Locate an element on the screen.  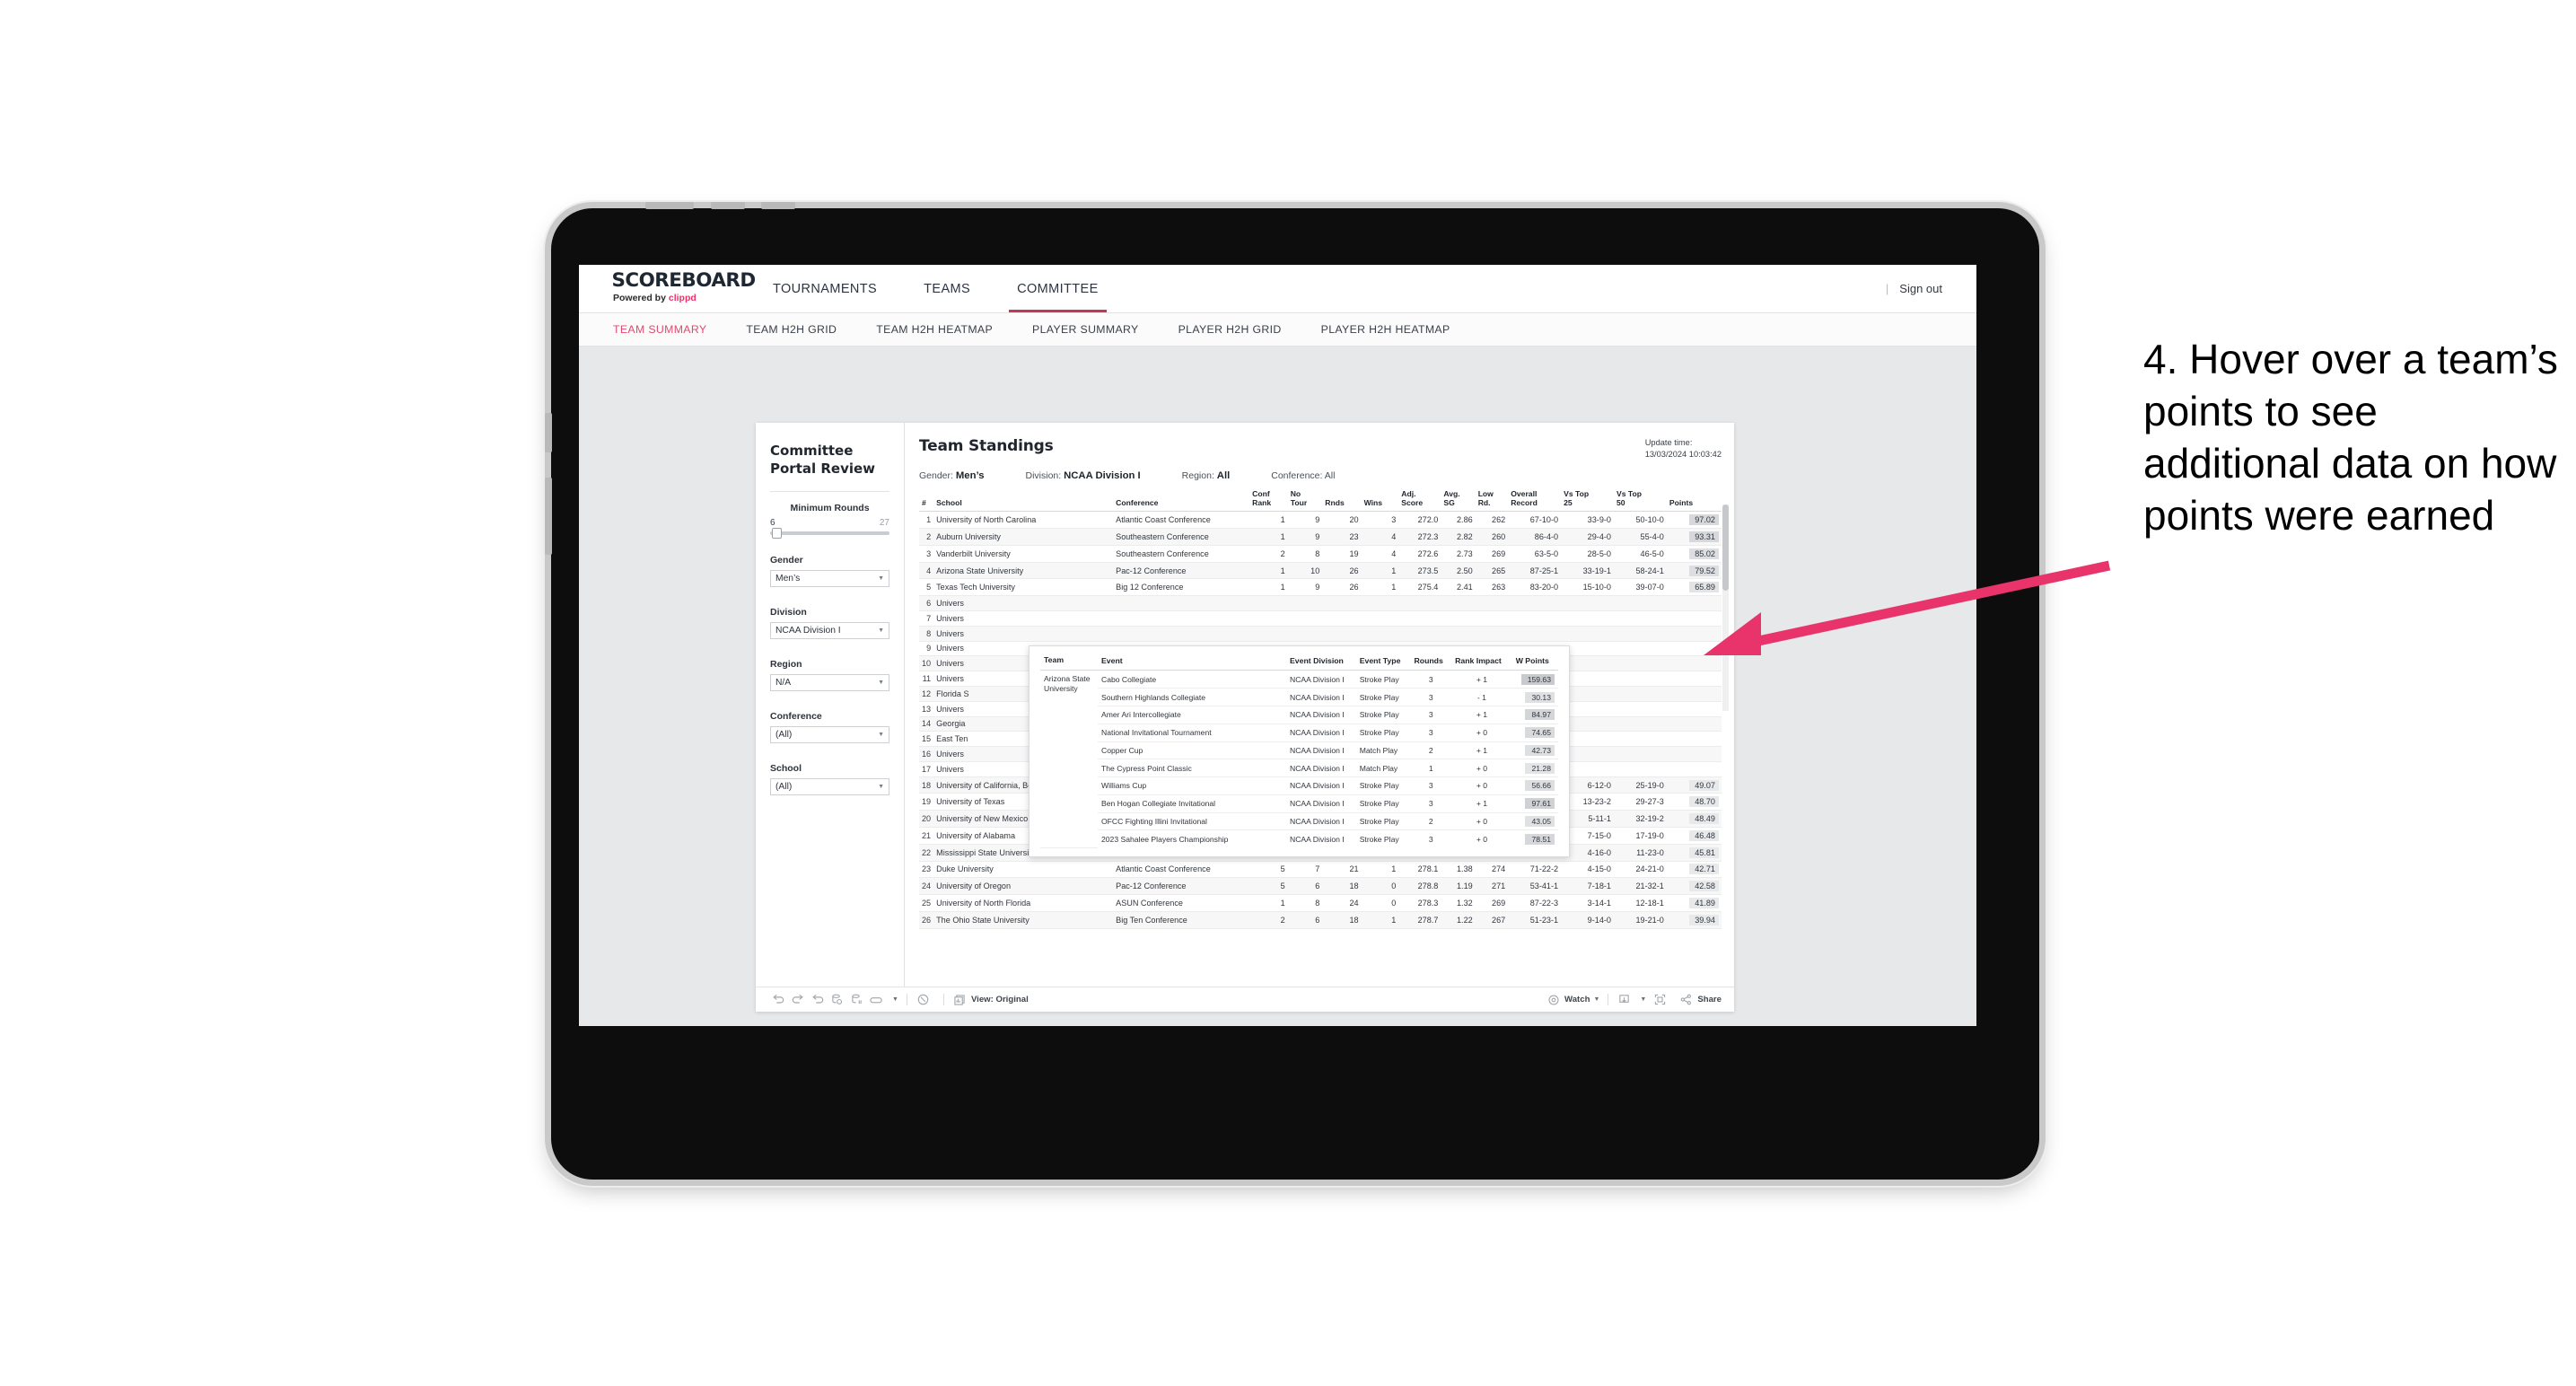
redo-icon is located at coordinates (797, 999).